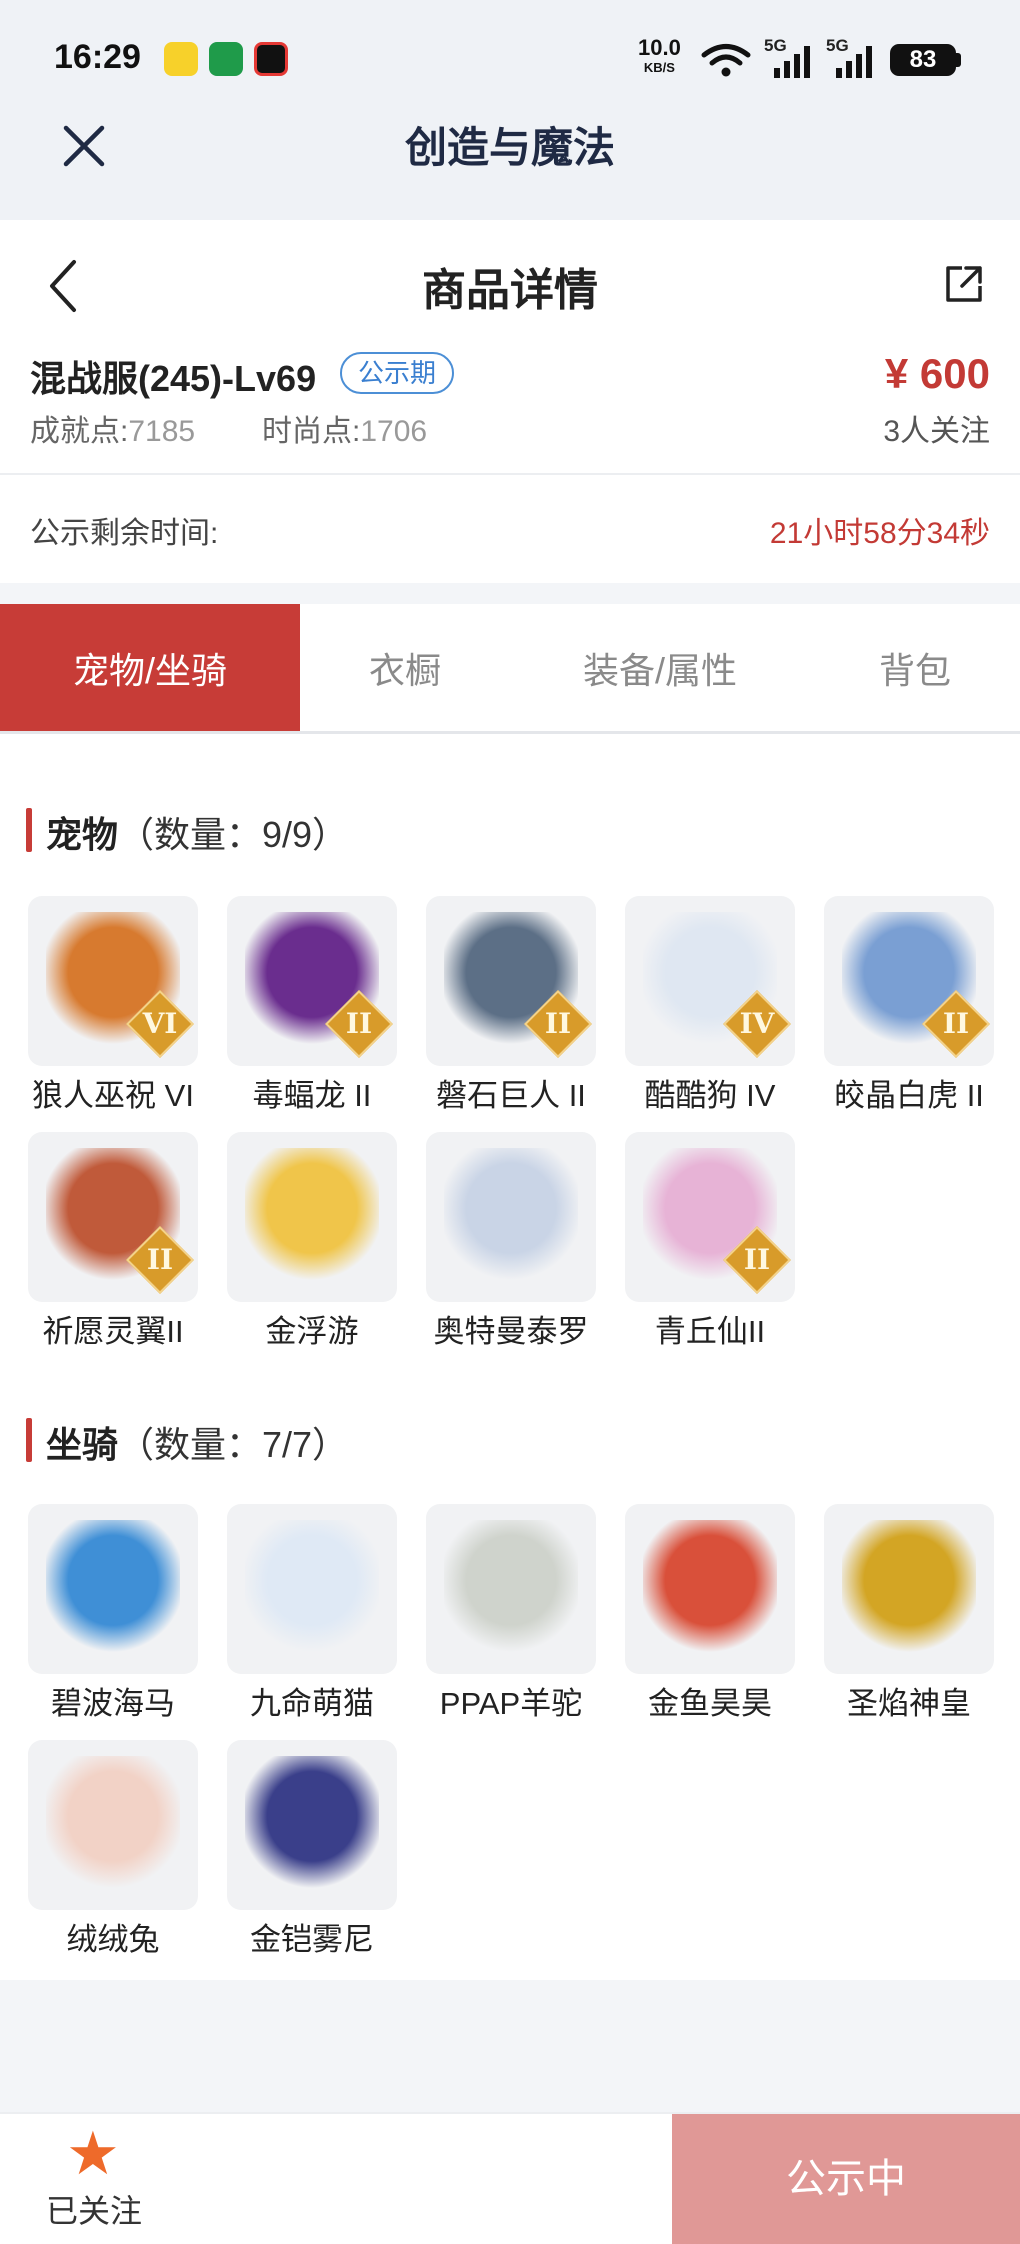 The height and width of the screenshot is (2244, 1020). Describe the element at coordinates (923, 60) in the screenshot. I see `battery-indicator: 83` at that location.